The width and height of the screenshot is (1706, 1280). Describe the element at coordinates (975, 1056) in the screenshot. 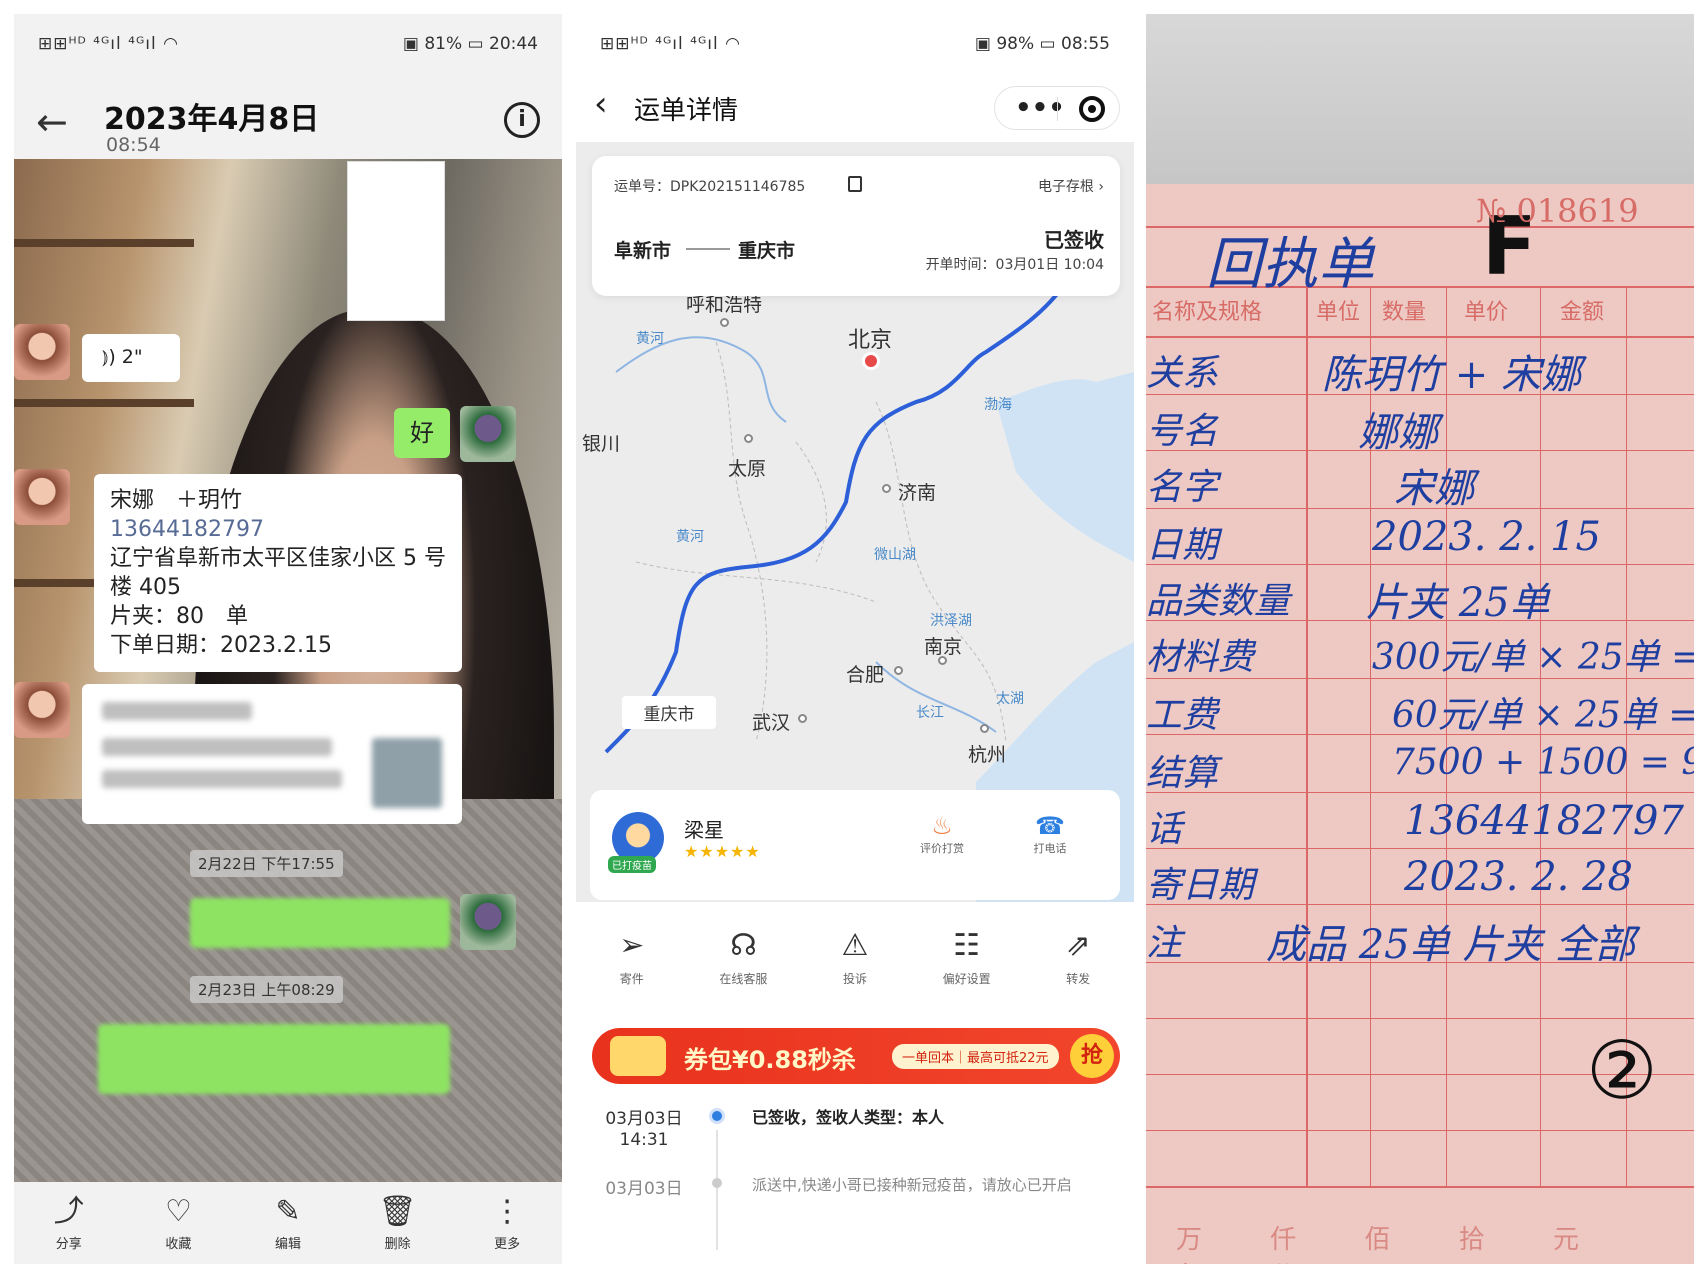

I see `promo-tag: 一单回本｜最高可抵22元` at that location.